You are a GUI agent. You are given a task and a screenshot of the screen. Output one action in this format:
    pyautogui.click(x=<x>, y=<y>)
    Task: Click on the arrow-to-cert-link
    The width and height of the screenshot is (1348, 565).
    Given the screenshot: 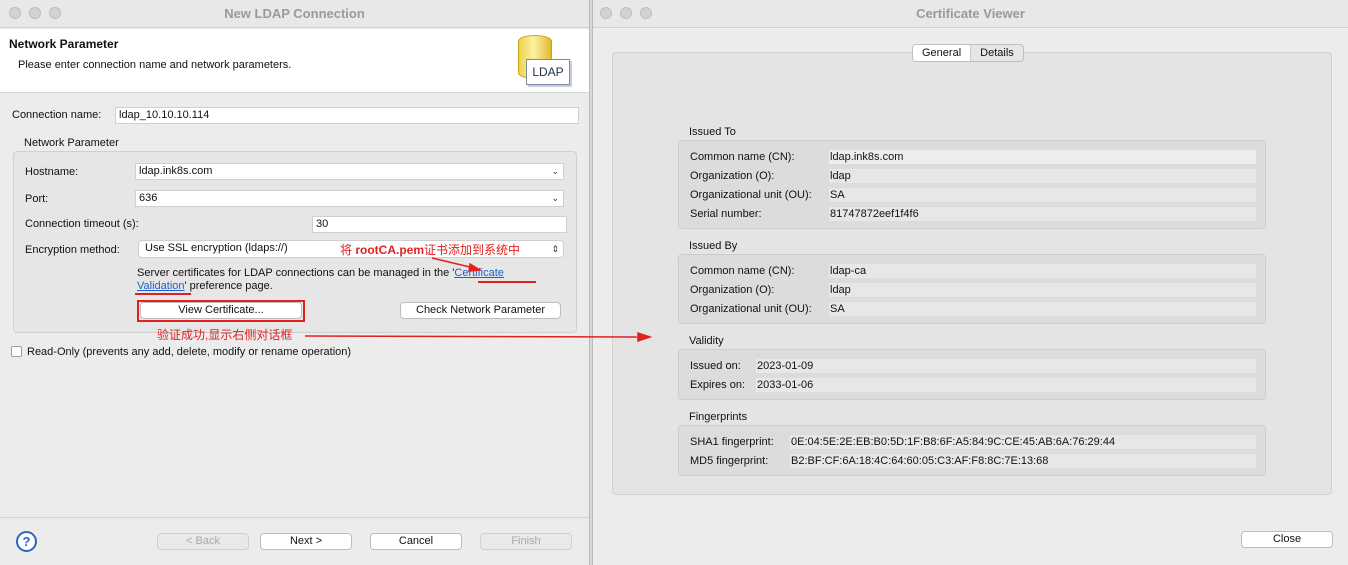 What is the action you would take?
    pyautogui.click(x=453, y=263)
    